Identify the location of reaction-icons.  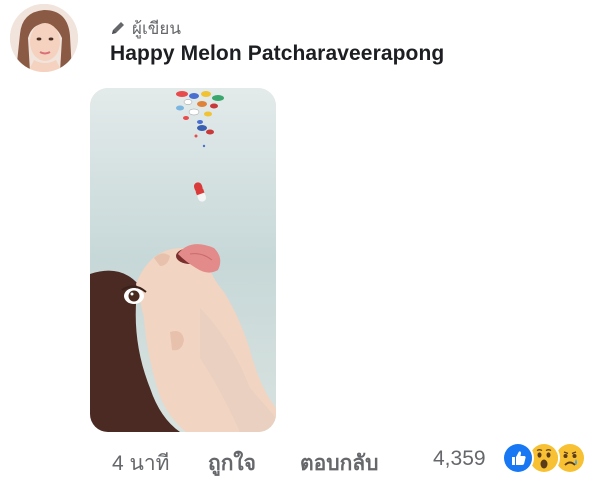
(545, 458).